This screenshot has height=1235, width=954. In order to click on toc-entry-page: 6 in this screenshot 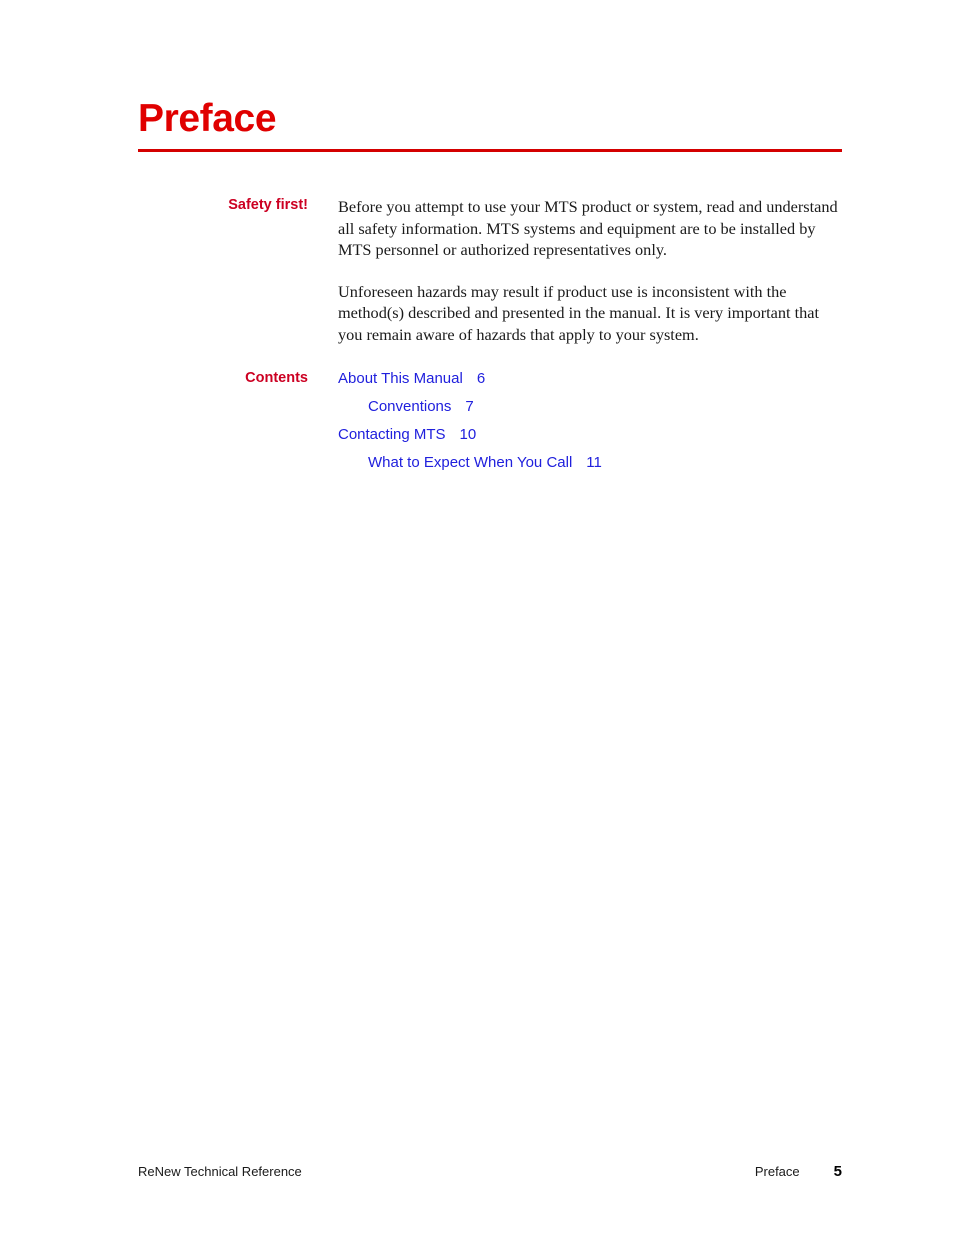, I will do `click(481, 378)`.